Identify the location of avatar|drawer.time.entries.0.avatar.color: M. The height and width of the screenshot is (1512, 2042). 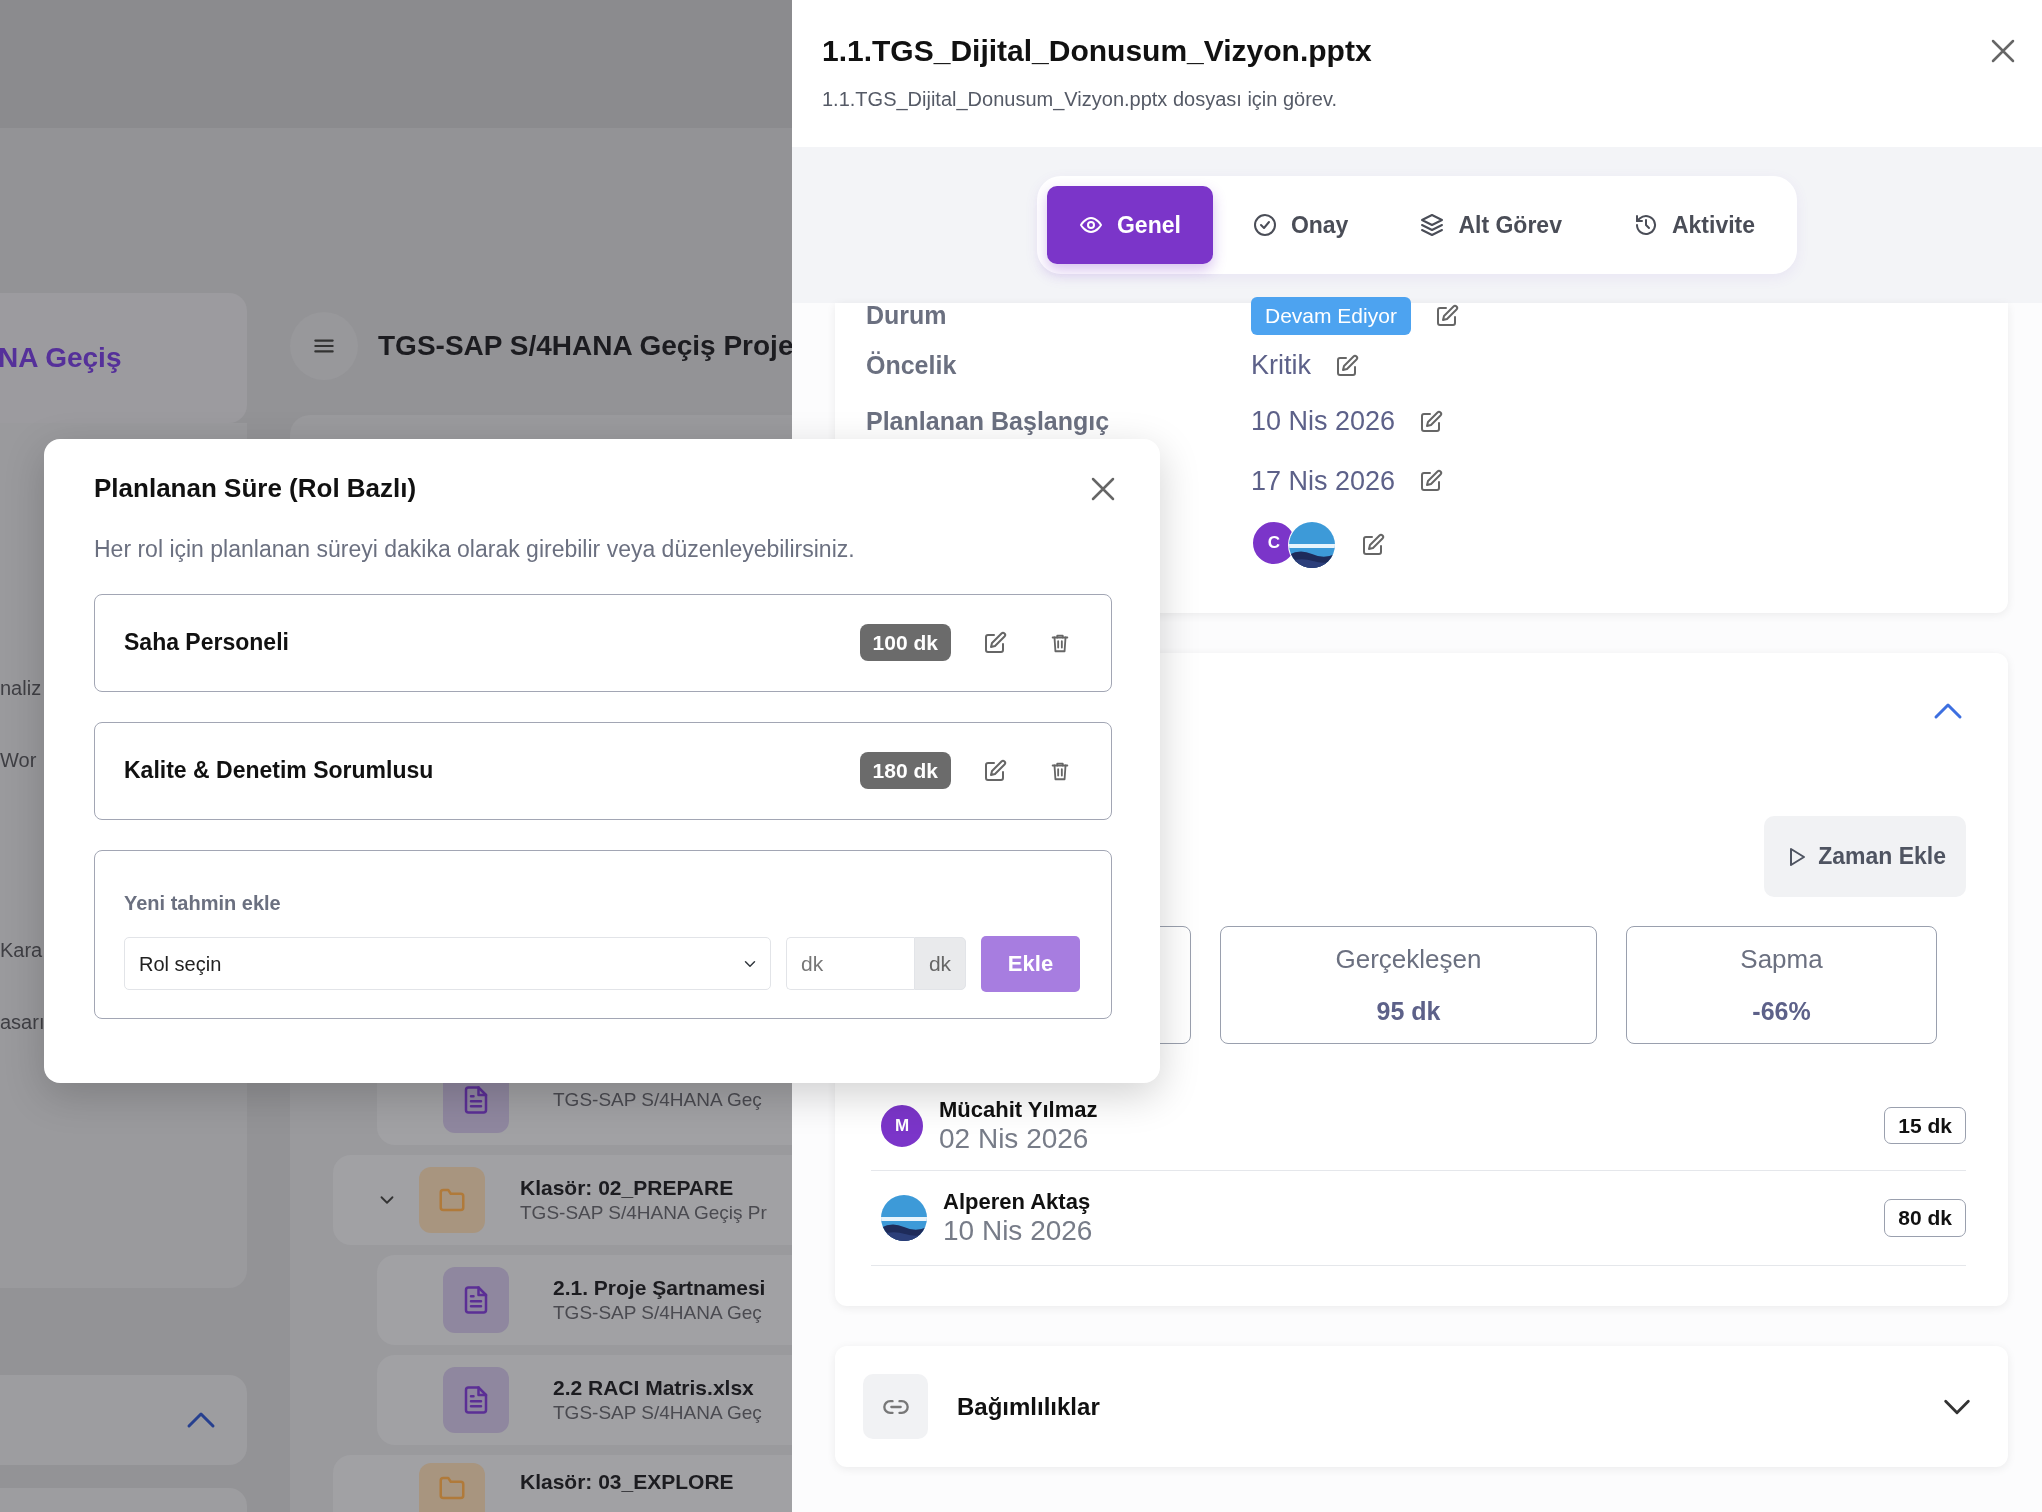
(902, 1125).